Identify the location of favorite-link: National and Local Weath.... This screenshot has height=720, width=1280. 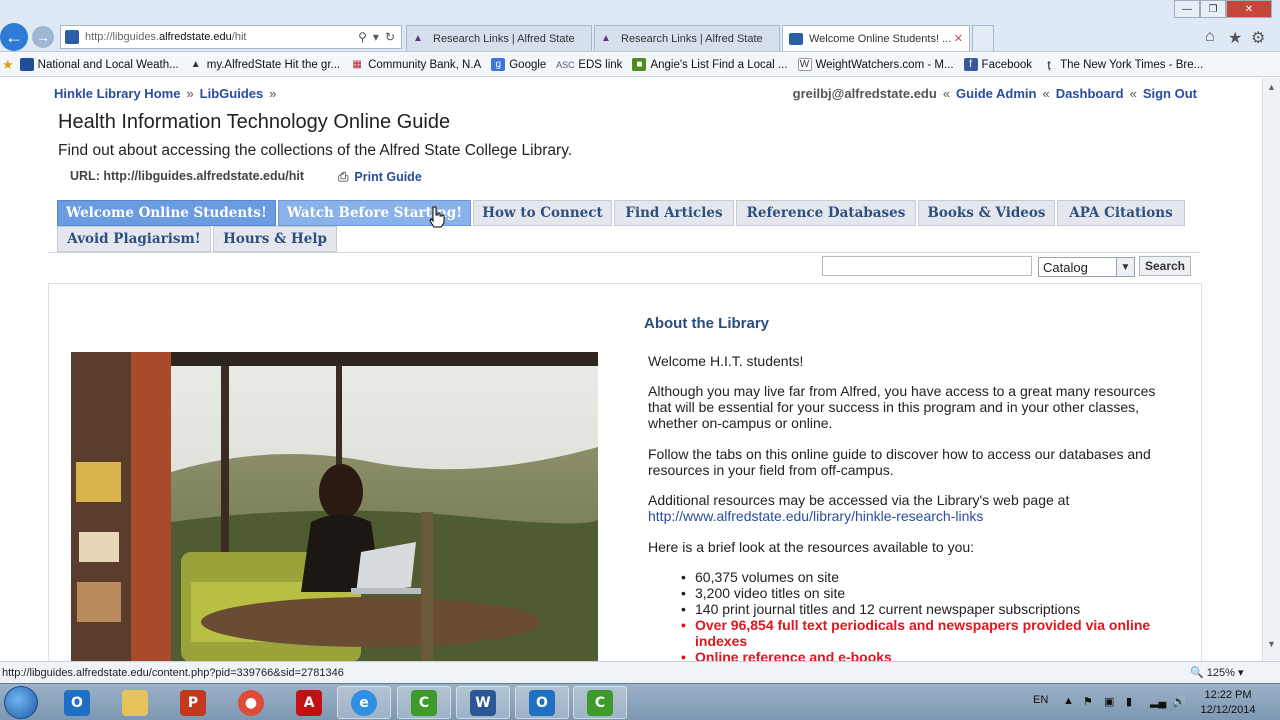
(99, 64).